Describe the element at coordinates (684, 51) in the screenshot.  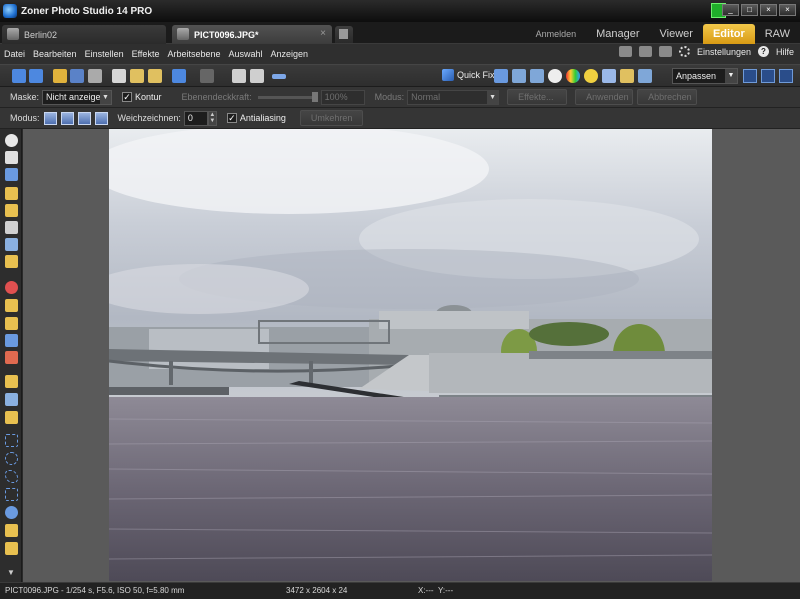
I see `gear-icon` at that location.